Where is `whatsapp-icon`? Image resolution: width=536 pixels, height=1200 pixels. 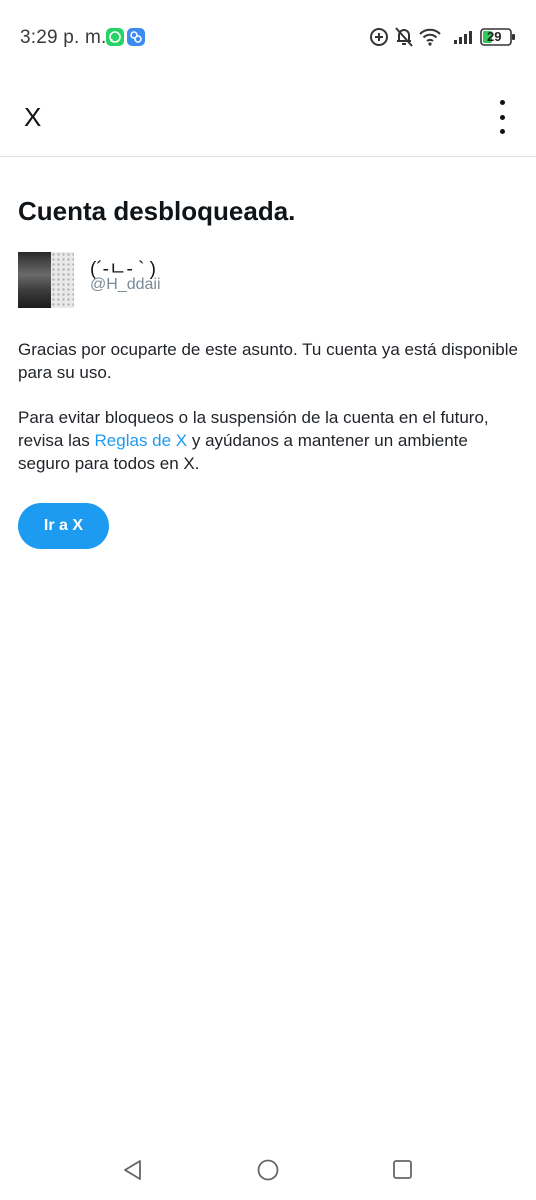 whatsapp-icon is located at coordinates (115, 37).